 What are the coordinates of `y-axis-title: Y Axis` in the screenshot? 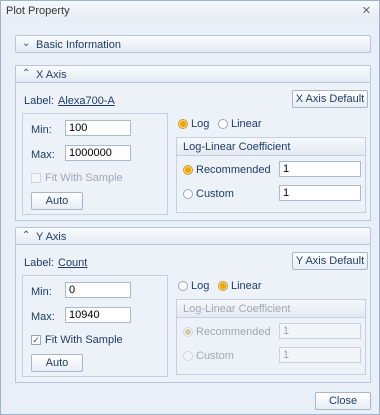 It's located at (51, 237).